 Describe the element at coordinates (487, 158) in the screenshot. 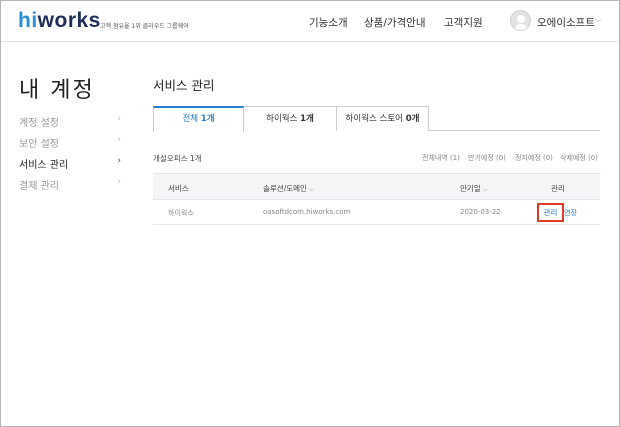

I see `filter-expiring: 만기예정 (0)` at that location.